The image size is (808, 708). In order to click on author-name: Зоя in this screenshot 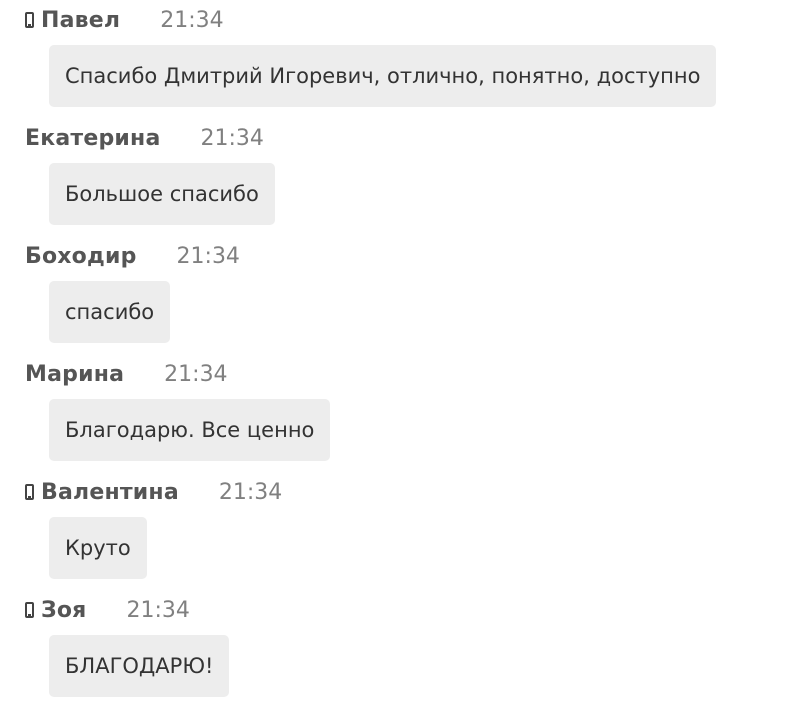, I will do `click(64, 610)`.